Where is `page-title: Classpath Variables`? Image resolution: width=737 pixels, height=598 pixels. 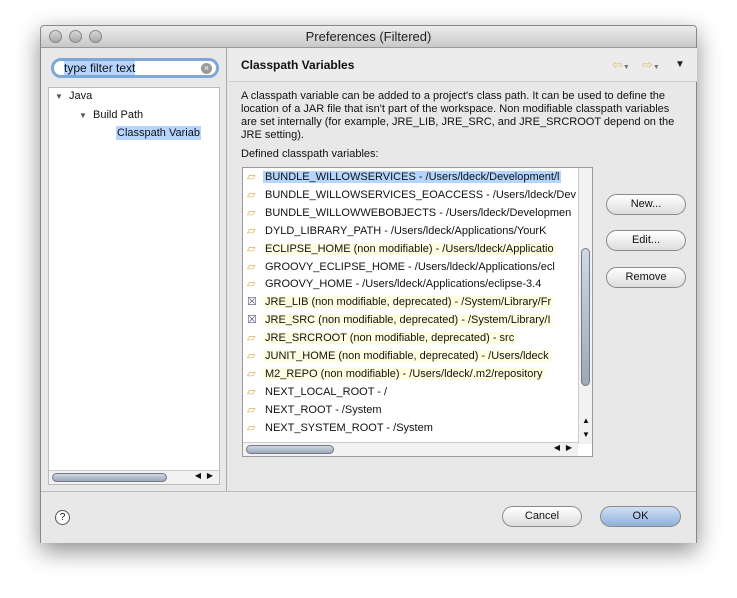
page-title: Classpath Variables is located at coordinates (298, 65).